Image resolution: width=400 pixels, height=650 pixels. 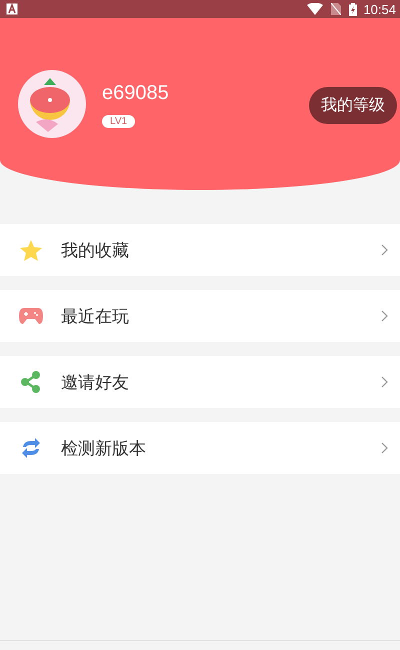 What do you see at coordinates (315, 9) in the screenshot?
I see `wifi-icon` at bounding box center [315, 9].